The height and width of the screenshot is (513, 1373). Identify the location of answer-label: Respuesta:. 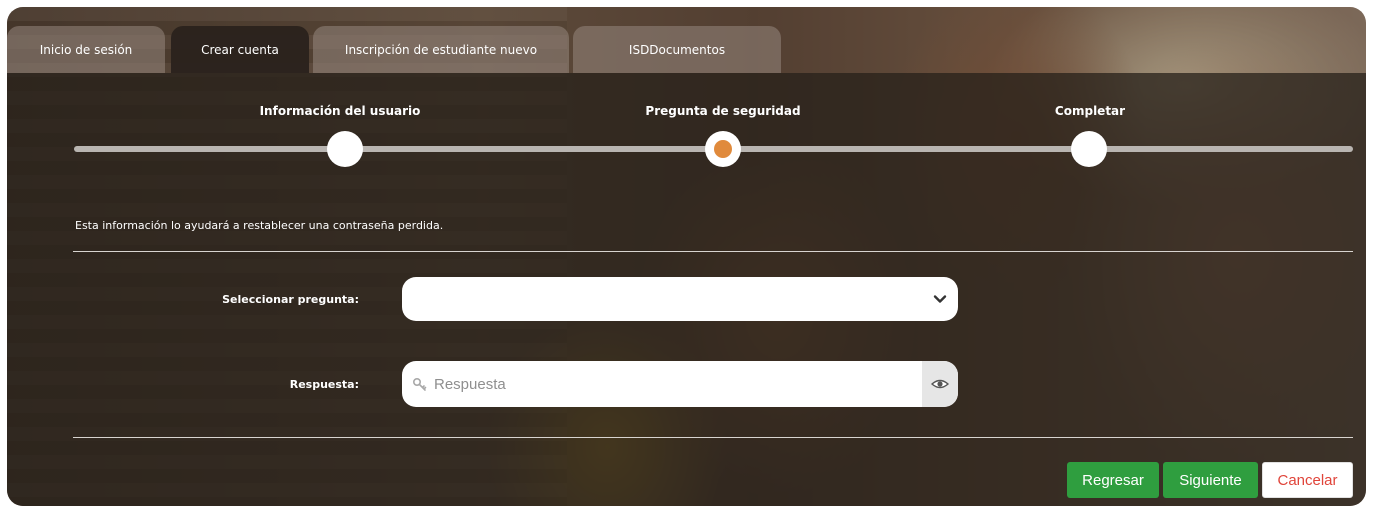
(324, 384).